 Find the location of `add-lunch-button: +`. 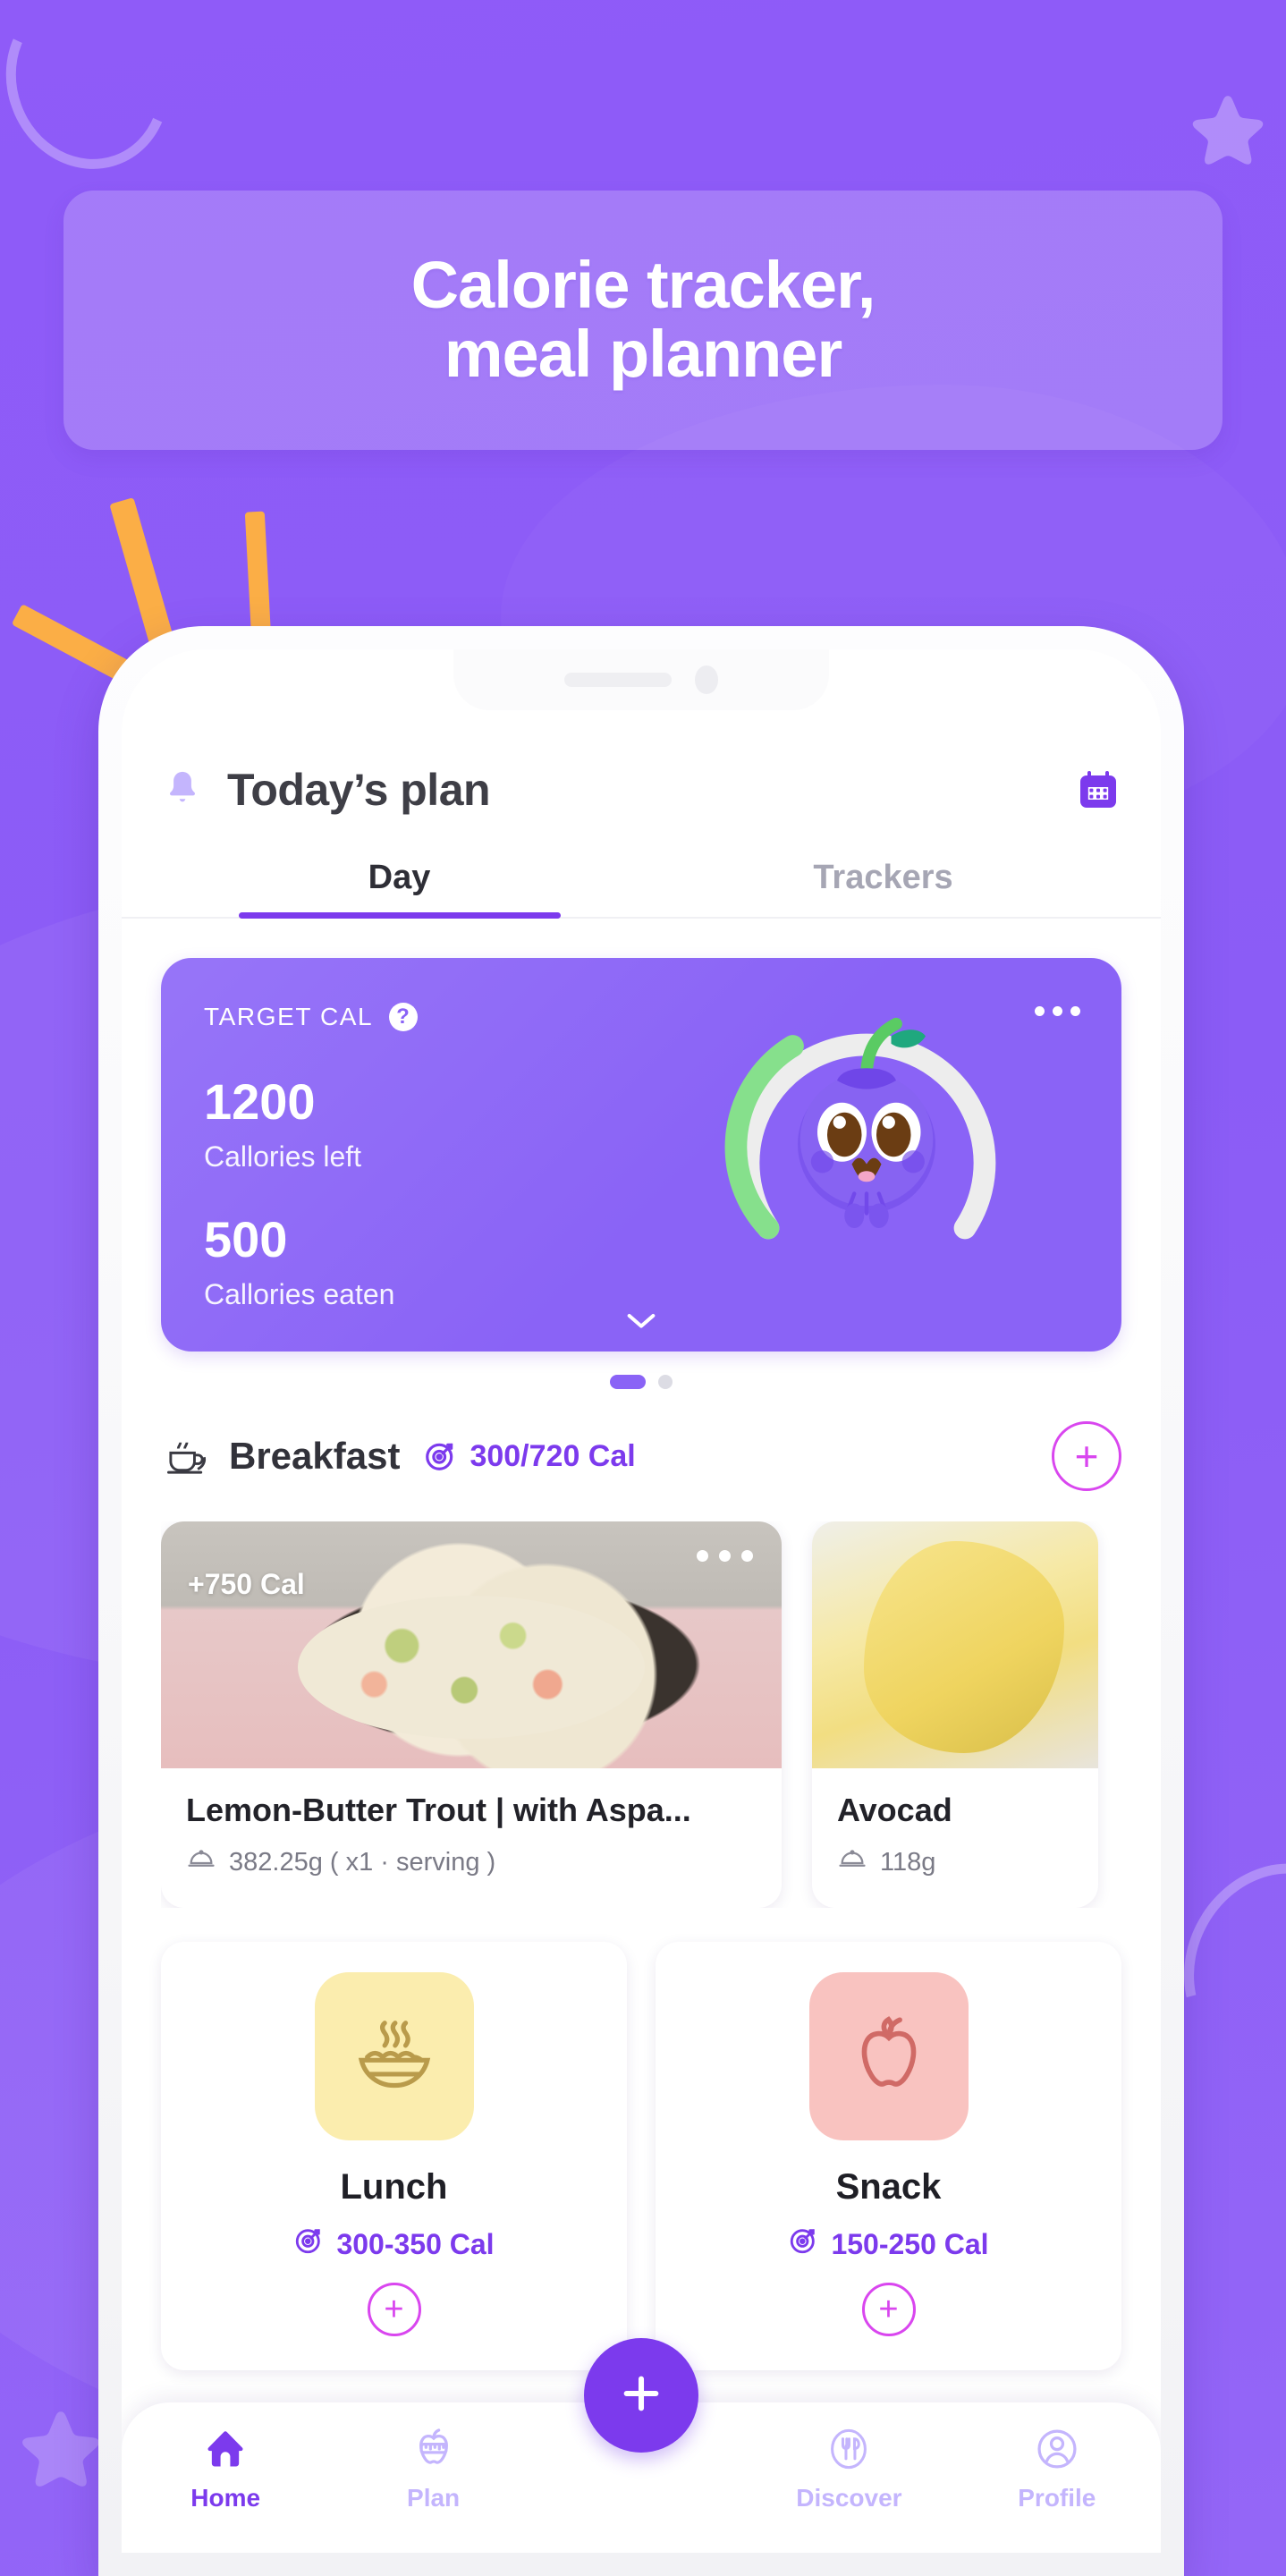

add-lunch-button: + is located at coordinates (394, 2309).